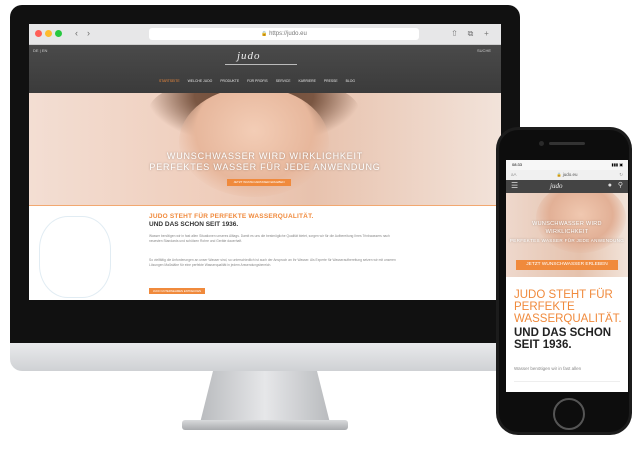 The width and height of the screenshot is (634, 450). I want to click on front-camera, so click(541, 143).